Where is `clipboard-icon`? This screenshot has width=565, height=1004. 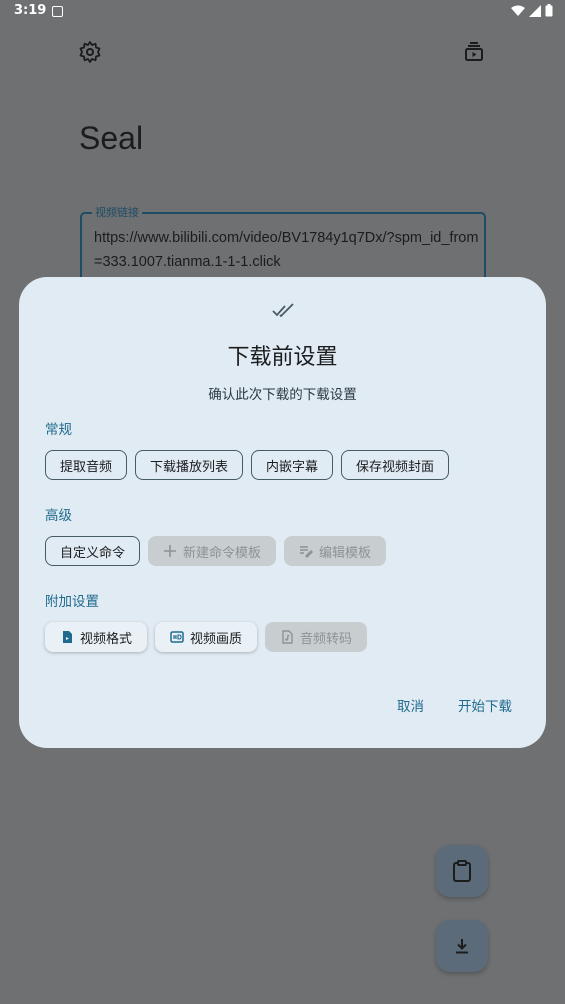 clipboard-icon is located at coordinates (462, 871).